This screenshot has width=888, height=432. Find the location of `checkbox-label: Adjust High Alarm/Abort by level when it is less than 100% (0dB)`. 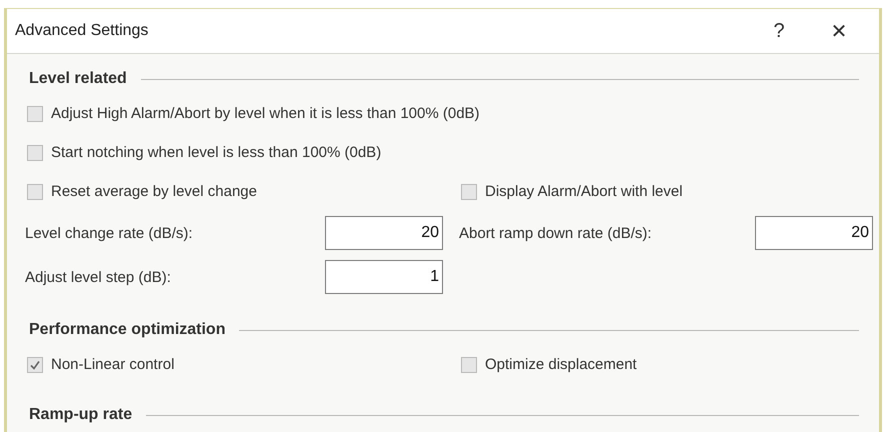

checkbox-label: Adjust High Alarm/Abort by level when it is less than 100% (0dB) is located at coordinates (265, 113).